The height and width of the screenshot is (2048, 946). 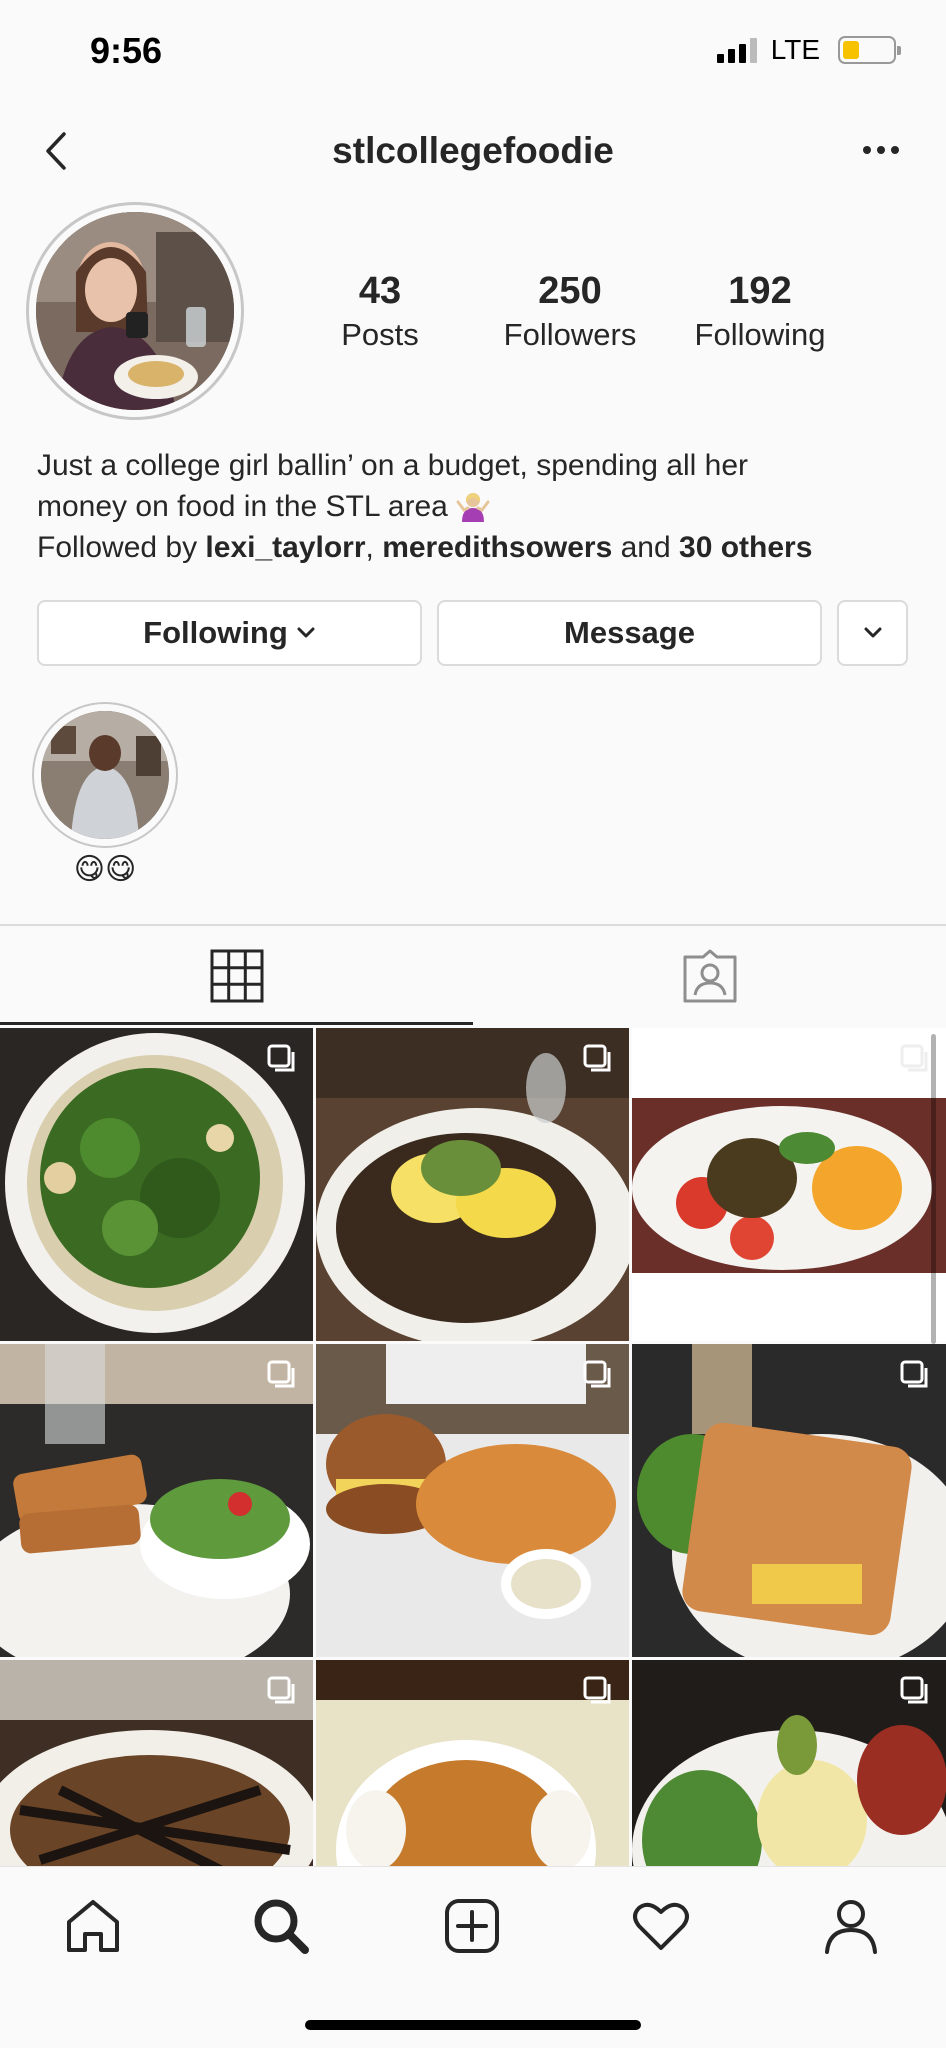 I want to click on following-button-label: Following, so click(x=215, y=632).